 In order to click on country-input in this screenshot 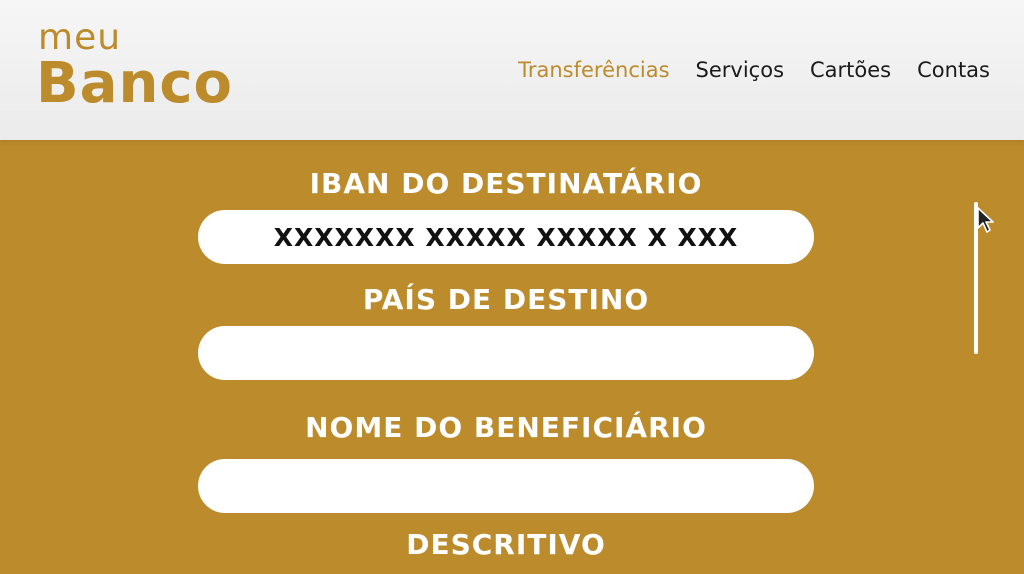, I will do `click(506, 353)`.